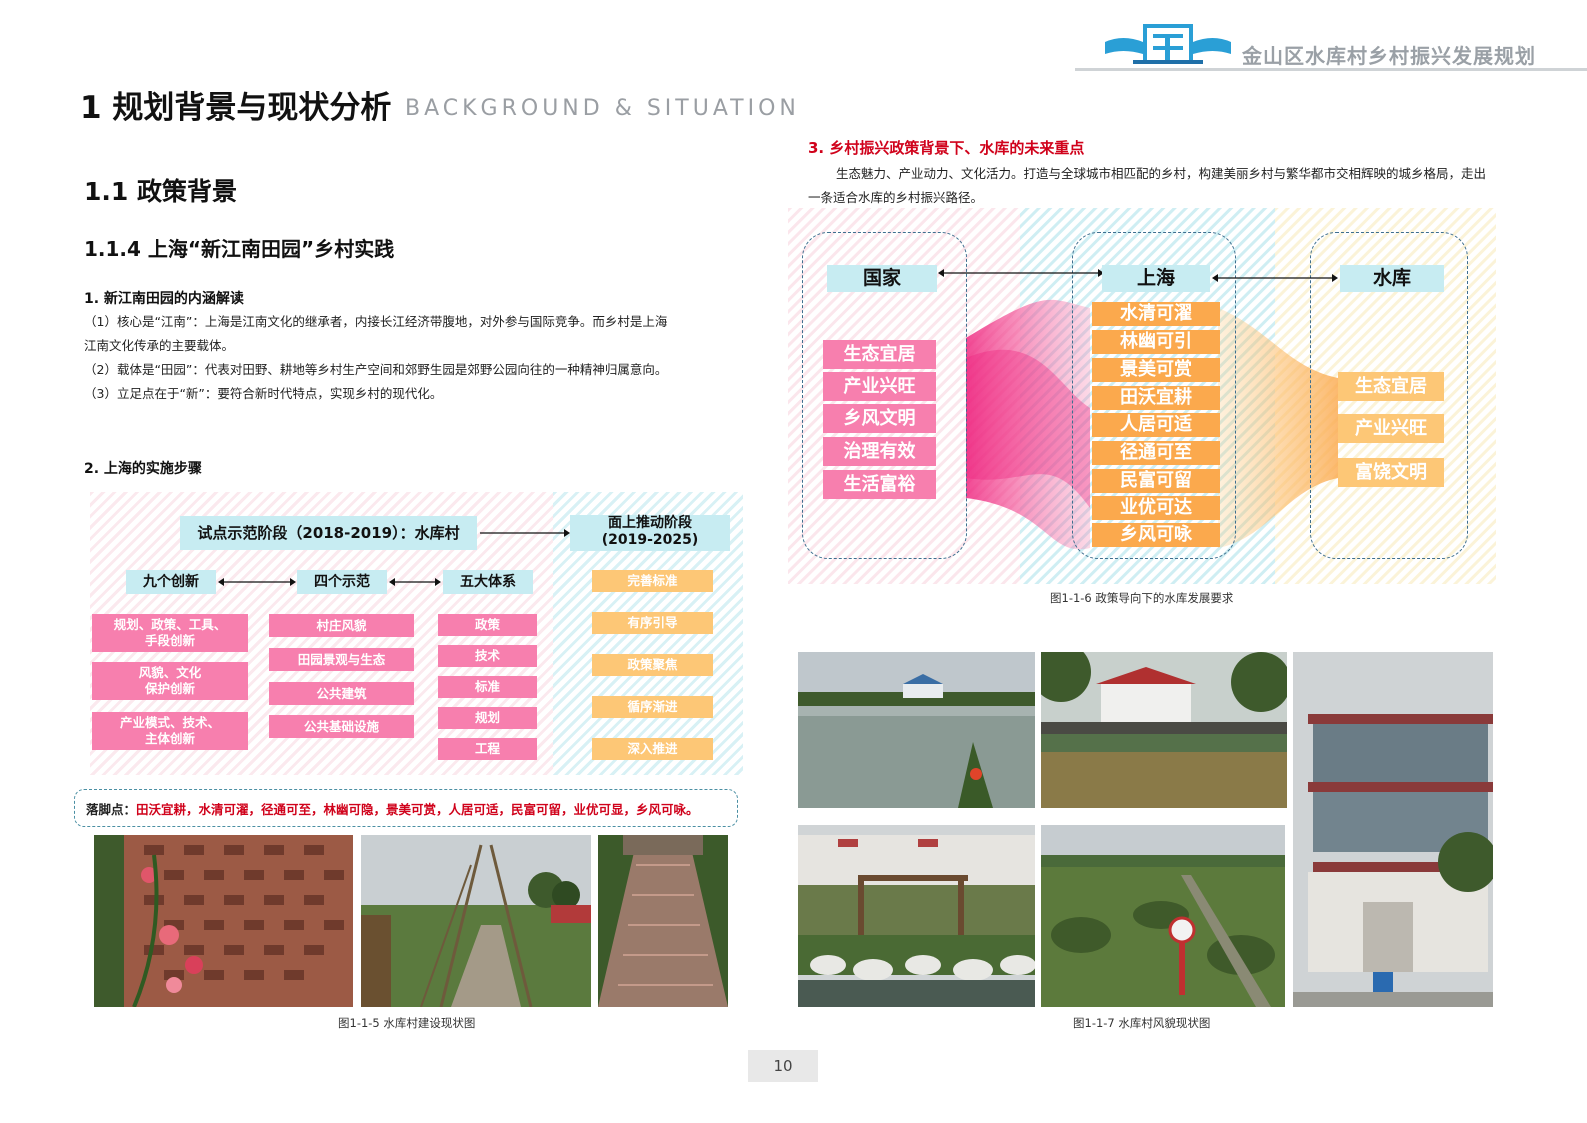 The image size is (1587, 1123). What do you see at coordinates (1156, 508) in the screenshot?
I see `shanghai-item: 业优可达` at bounding box center [1156, 508].